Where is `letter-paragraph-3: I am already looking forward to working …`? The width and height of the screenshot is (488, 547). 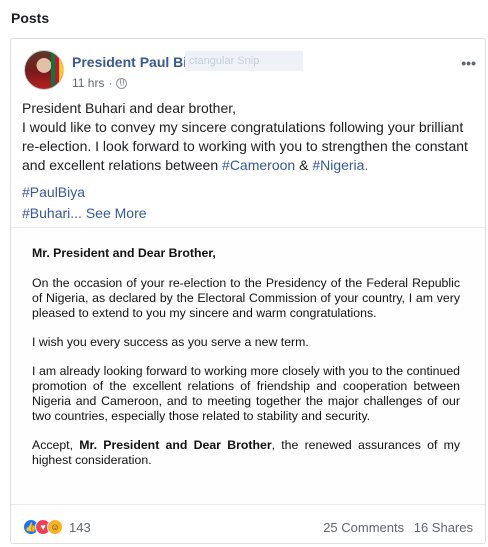
letter-paragraph-3: I am already looking forward to working … is located at coordinates (246, 393).